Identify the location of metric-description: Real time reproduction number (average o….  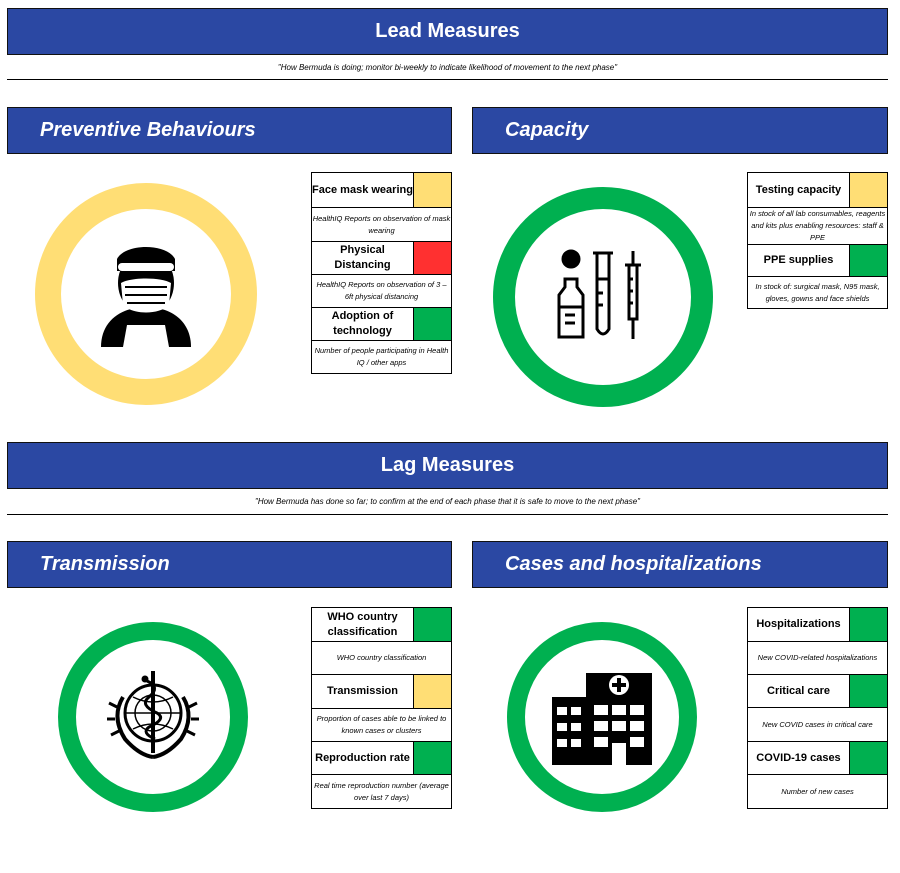
(381, 791).